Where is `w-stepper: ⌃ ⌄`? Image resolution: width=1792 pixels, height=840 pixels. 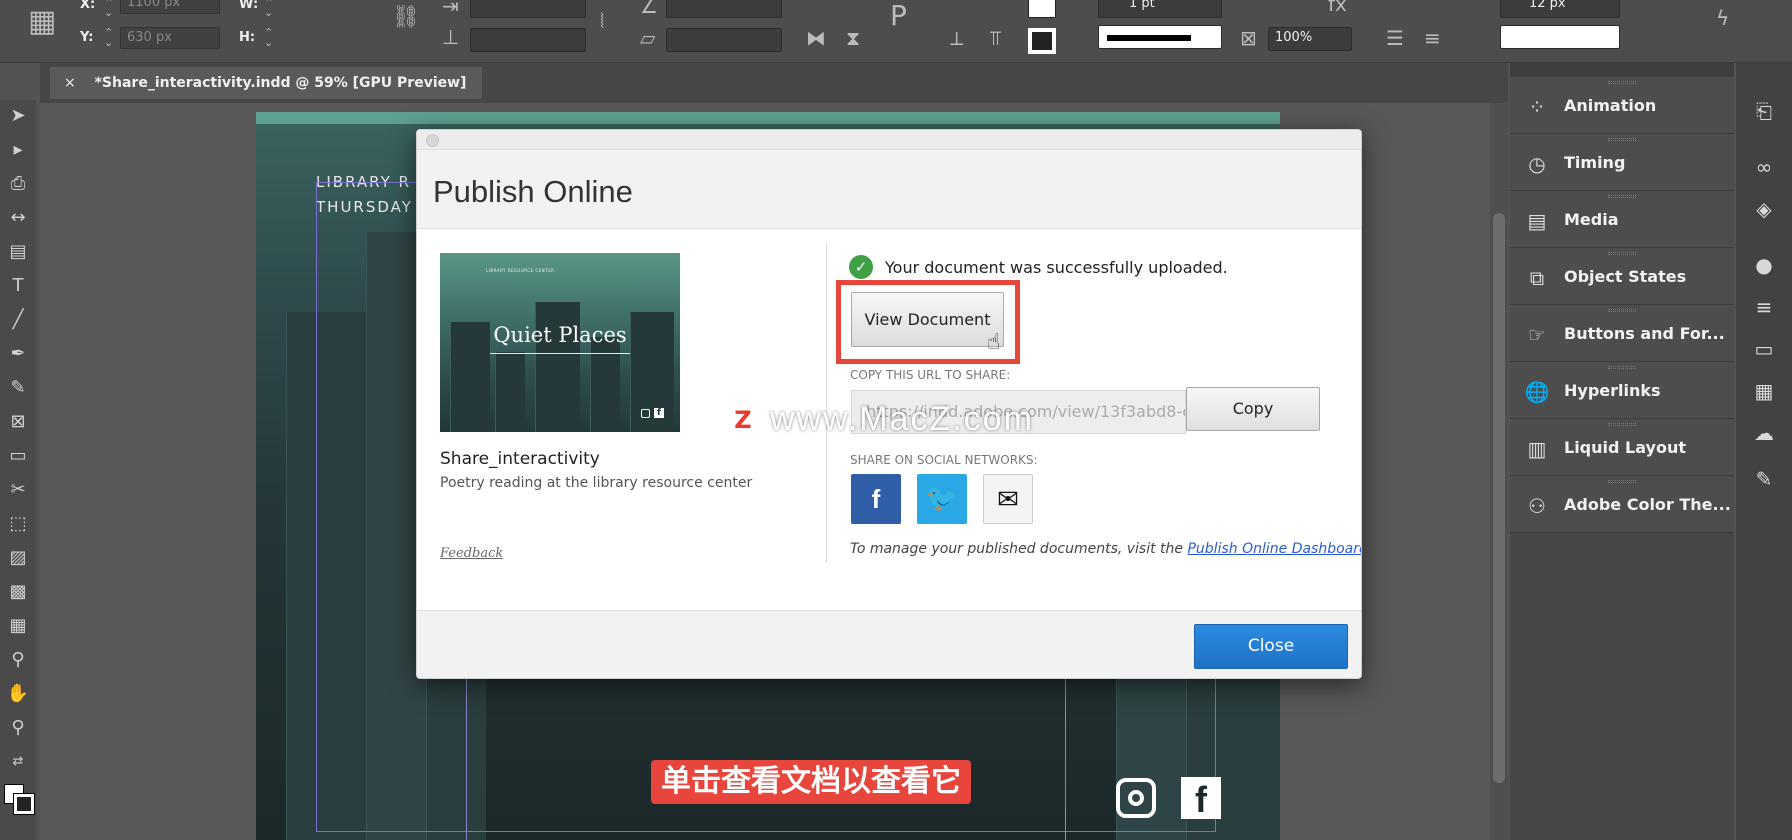 w-stepper: ⌃ ⌄ is located at coordinates (268, 9).